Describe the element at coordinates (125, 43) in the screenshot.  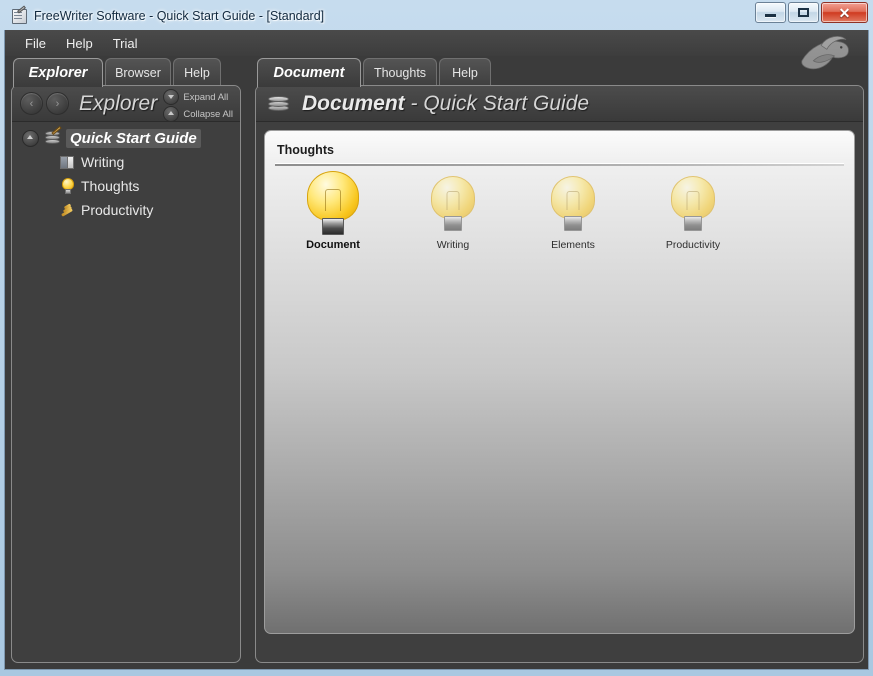
I see `menu-item-trial: Trial` at that location.